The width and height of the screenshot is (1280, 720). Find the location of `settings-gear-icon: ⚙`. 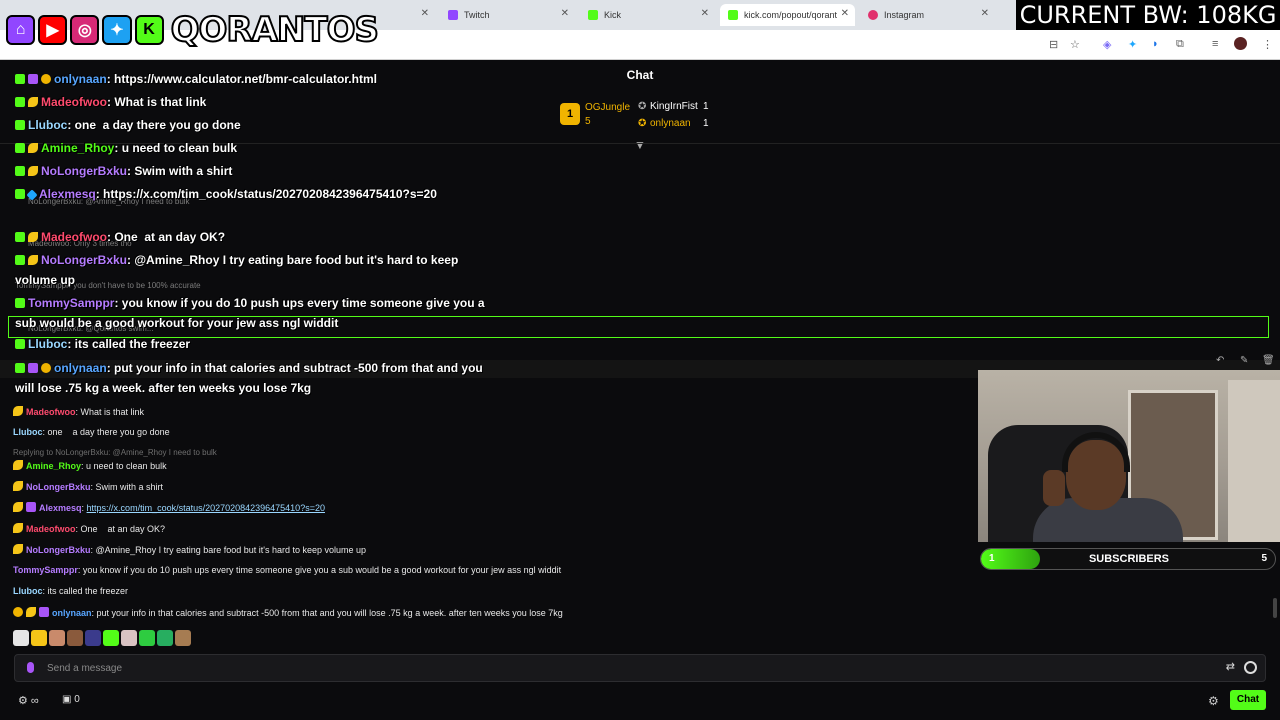

settings-gear-icon: ⚙ is located at coordinates (1213, 701).